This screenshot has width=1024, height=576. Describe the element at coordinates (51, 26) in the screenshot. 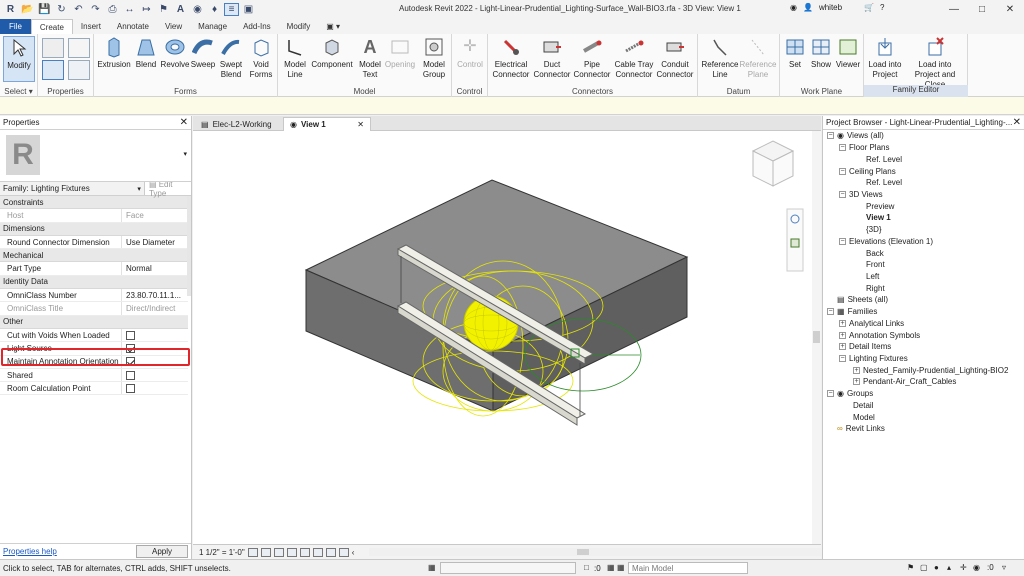

I see `tab-create: Create` at that location.